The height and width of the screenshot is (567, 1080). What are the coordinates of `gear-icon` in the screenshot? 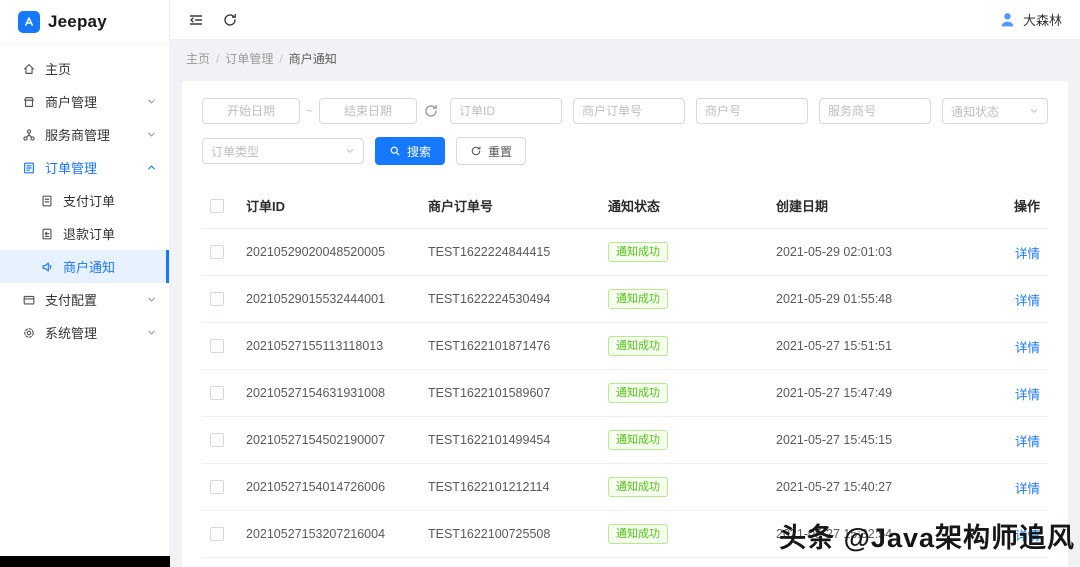 It's located at (29, 332).